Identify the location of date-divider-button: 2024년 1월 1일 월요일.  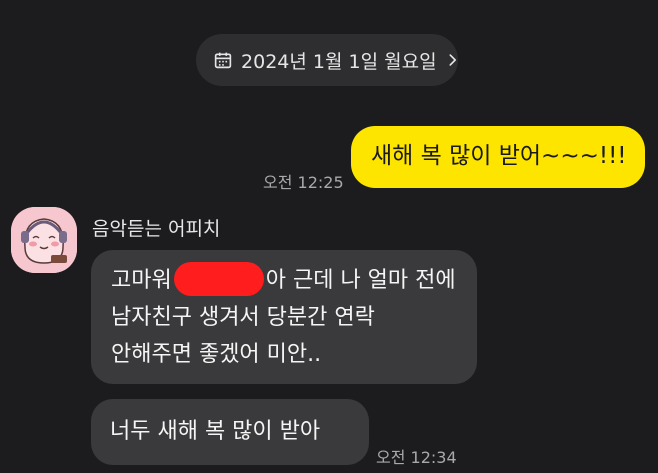
(327, 60).